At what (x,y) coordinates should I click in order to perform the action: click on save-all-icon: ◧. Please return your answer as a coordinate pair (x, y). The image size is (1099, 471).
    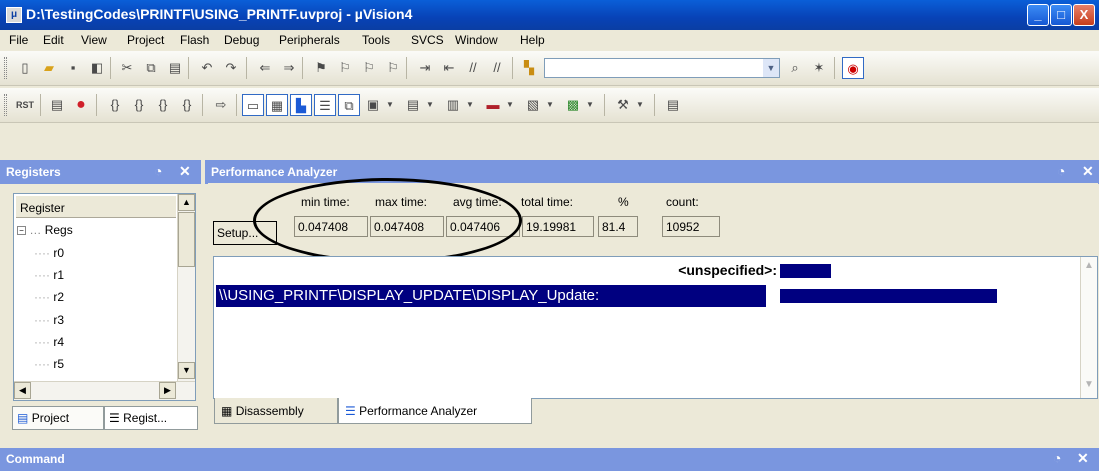
    Looking at the image, I should click on (97, 68).